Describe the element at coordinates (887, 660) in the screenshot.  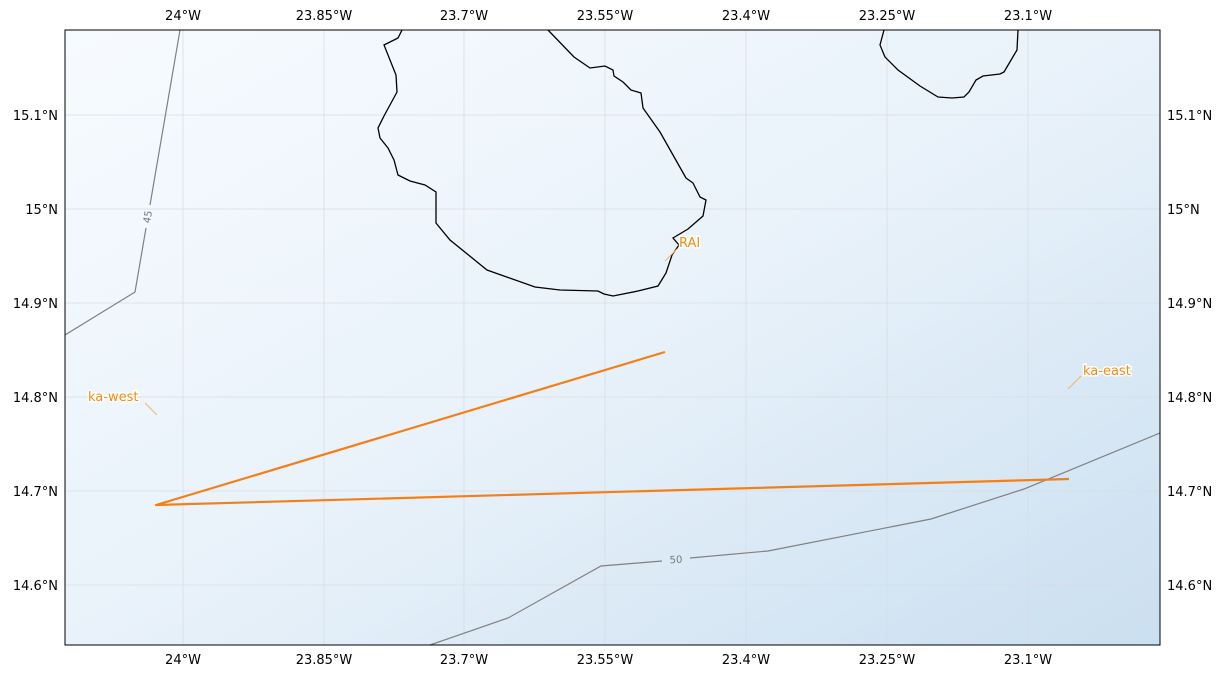
I see `lon-tick-bottom: 23.25°W` at that location.